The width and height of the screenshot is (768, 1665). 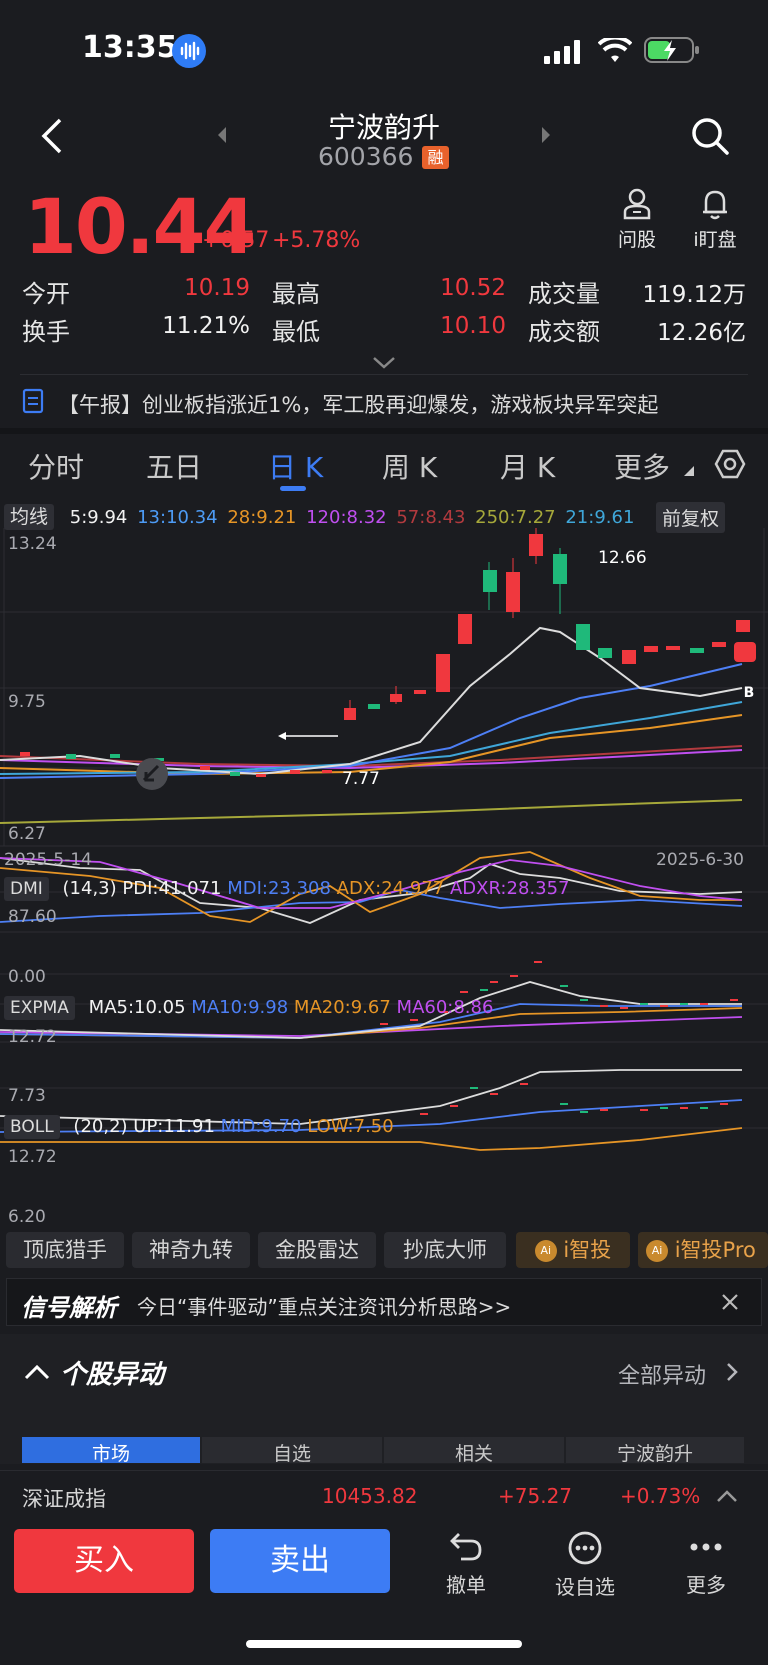 I want to click on tab-more: 更多, so click(x=642, y=466).